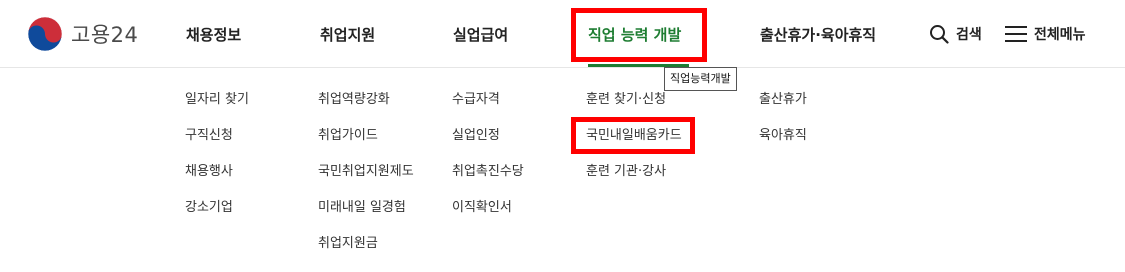 The image size is (1125, 272). Describe the element at coordinates (366, 144) in the screenshot. I see `submenu-item-job-guide: 취업가이드` at that location.